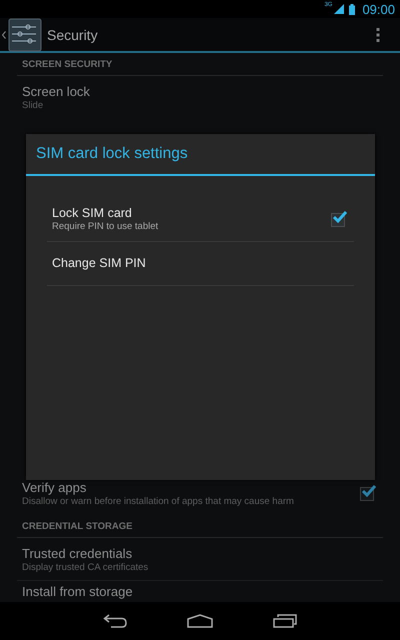 The image size is (400, 640). I want to click on app-up-button, so click(21, 35).